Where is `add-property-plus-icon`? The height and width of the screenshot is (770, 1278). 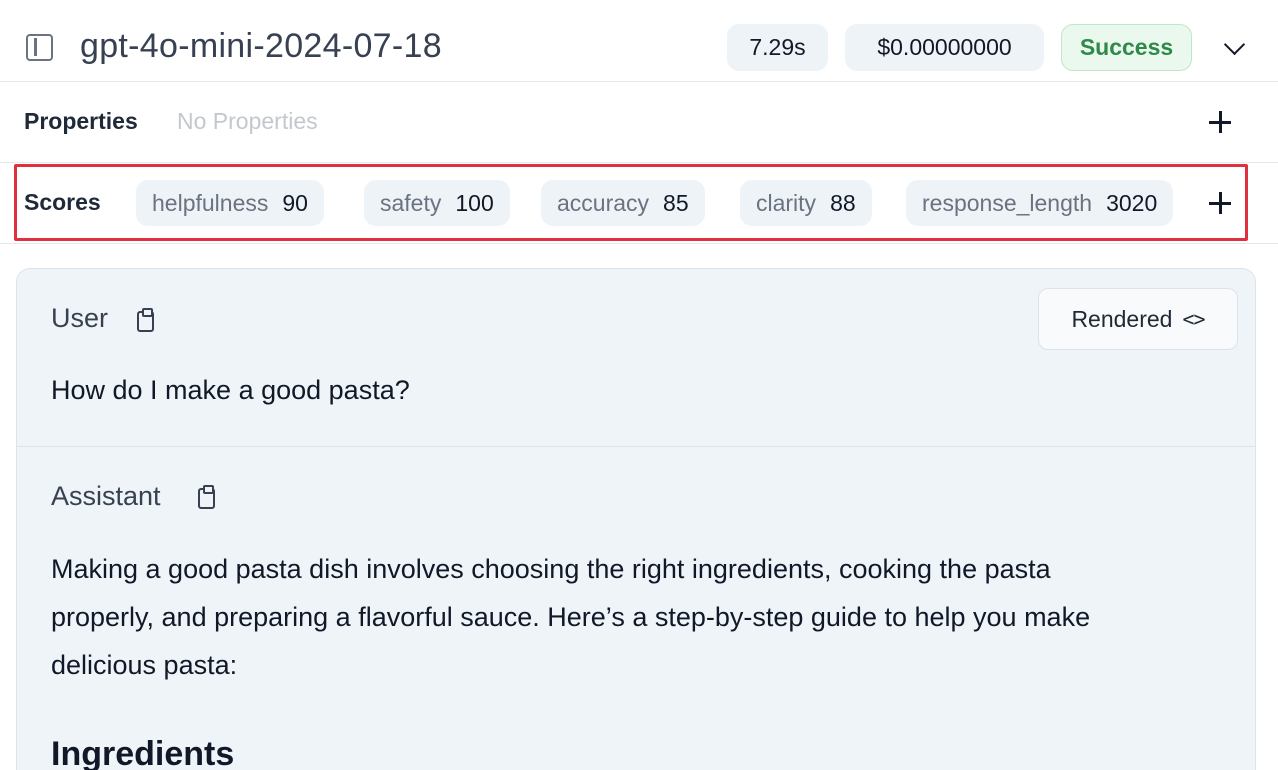 add-property-plus-icon is located at coordinates (1220, 122).